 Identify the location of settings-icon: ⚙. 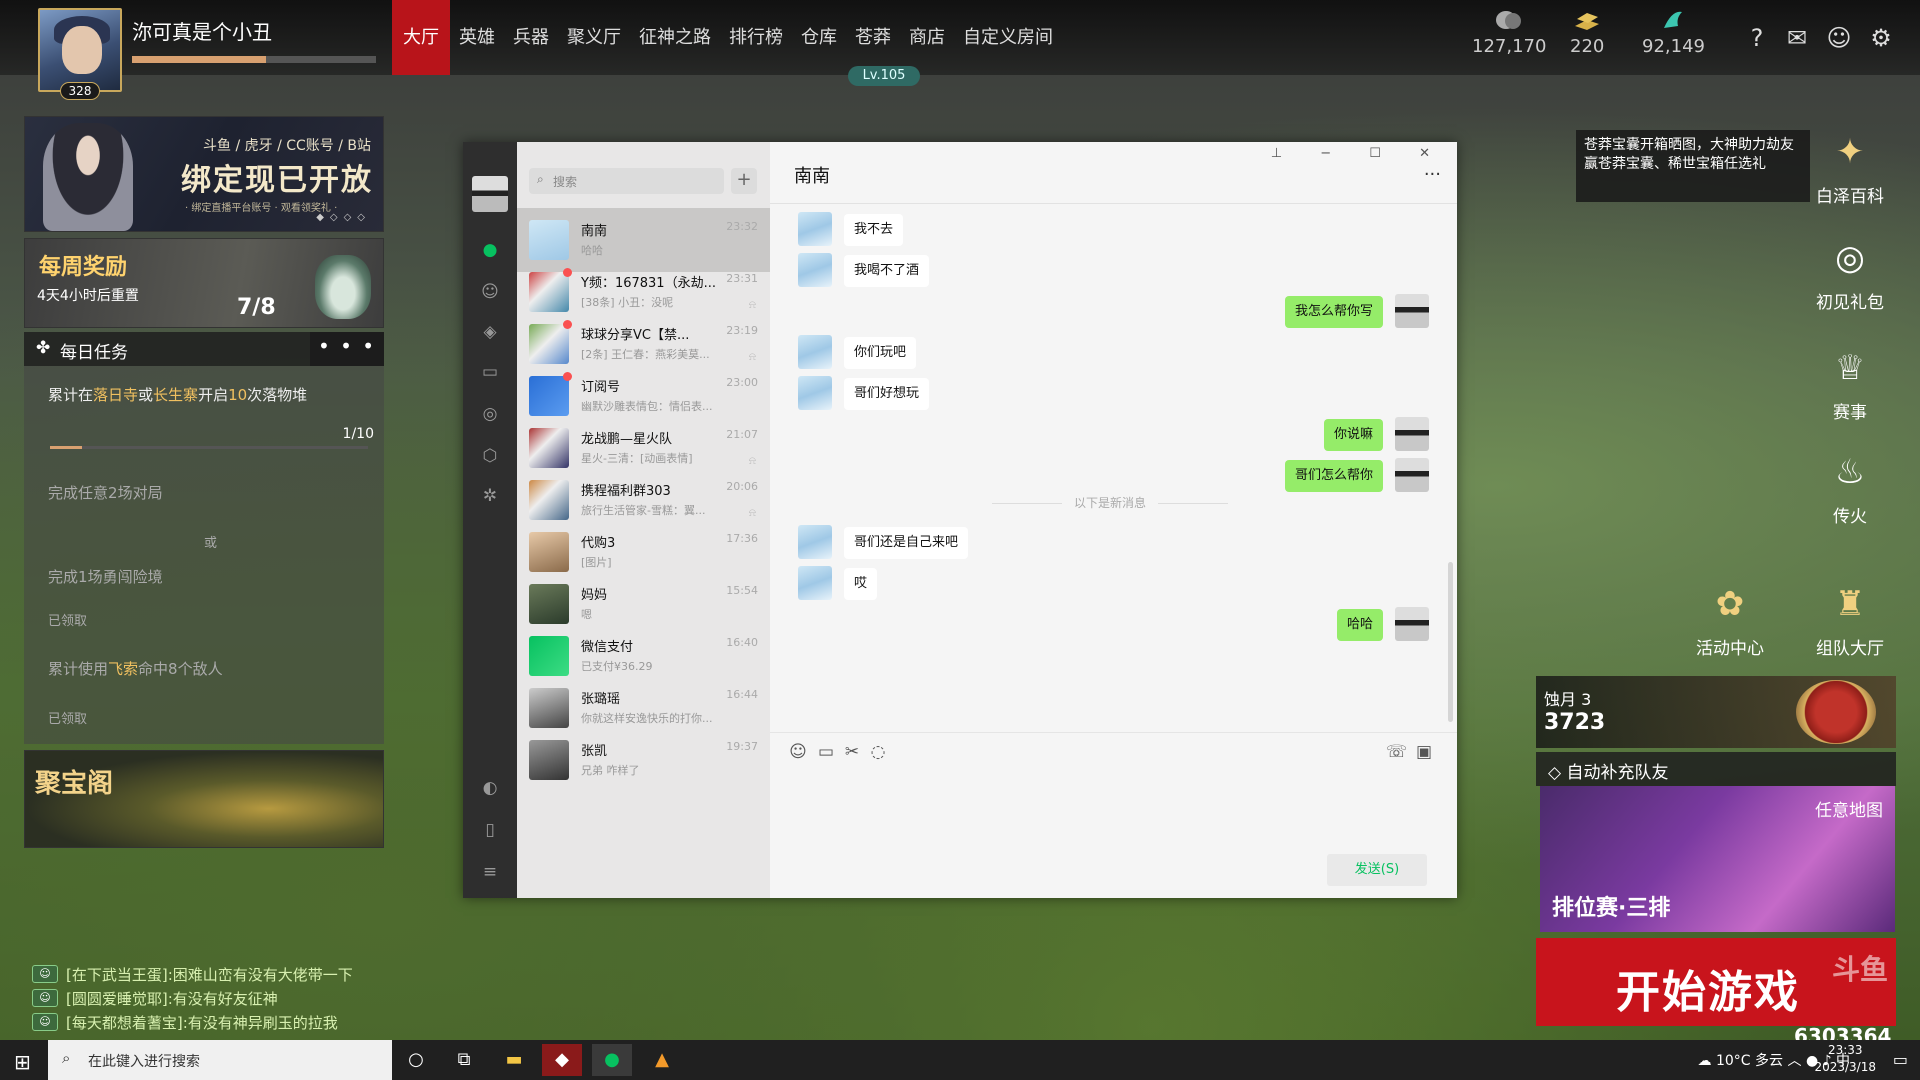
(1881, 38).